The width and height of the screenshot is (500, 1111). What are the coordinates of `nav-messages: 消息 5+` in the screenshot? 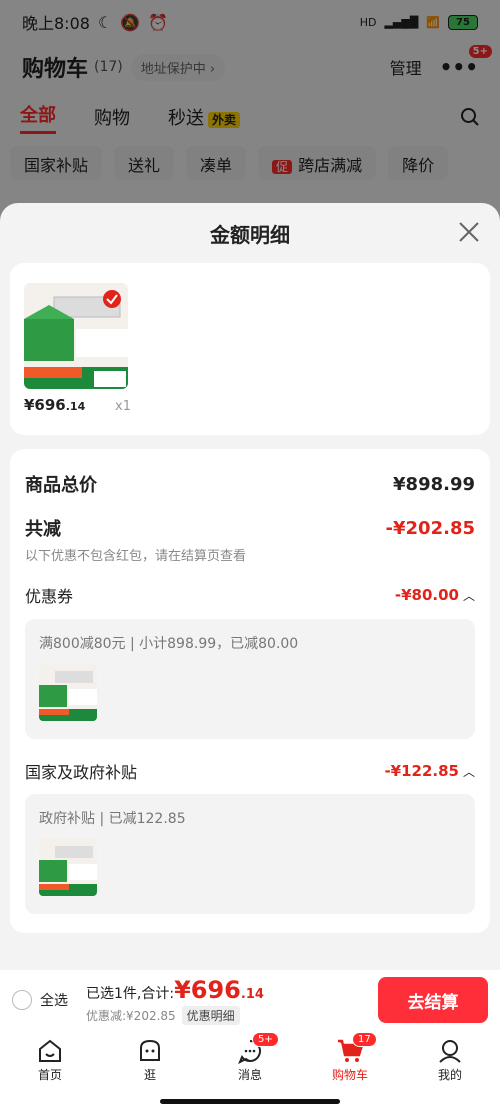 It's located at (250, 1060).